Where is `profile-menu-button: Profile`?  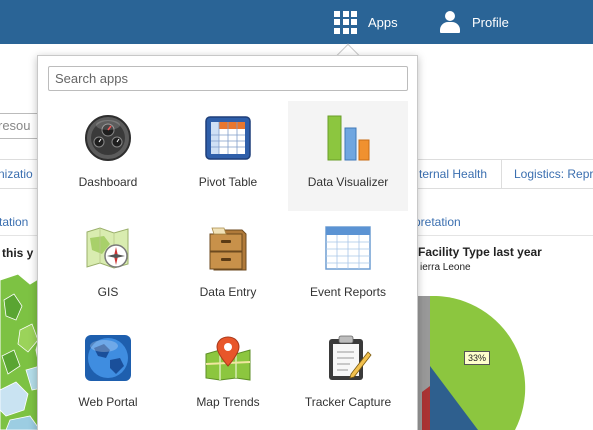
profile-menu-button: Profile is located at coordinates (474, 22).